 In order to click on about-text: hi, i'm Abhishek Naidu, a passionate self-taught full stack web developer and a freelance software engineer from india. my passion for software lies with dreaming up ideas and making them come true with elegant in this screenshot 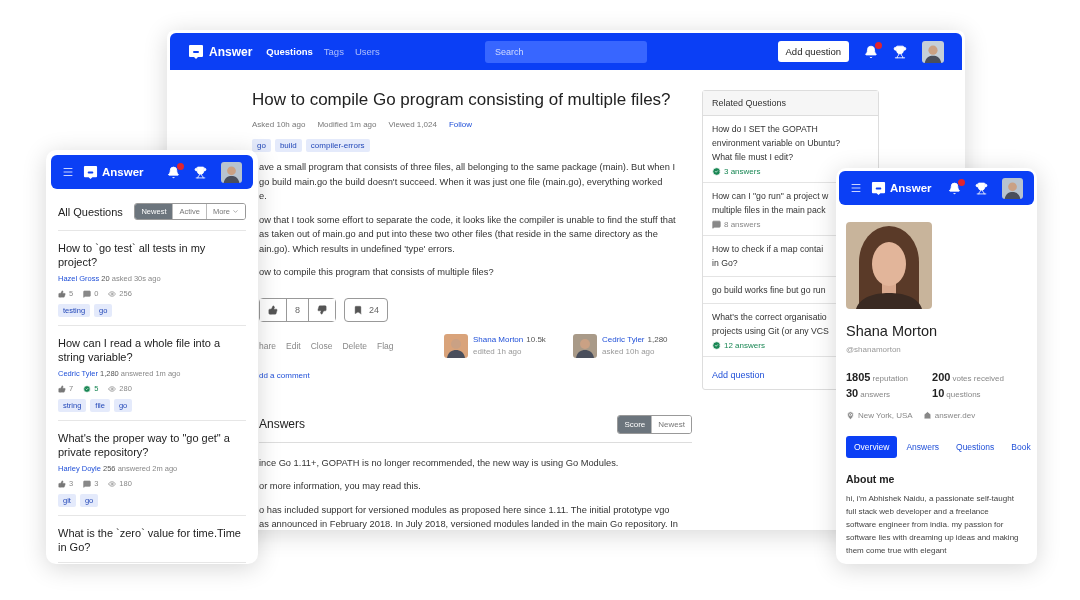, I will do `click(933, 525)`.